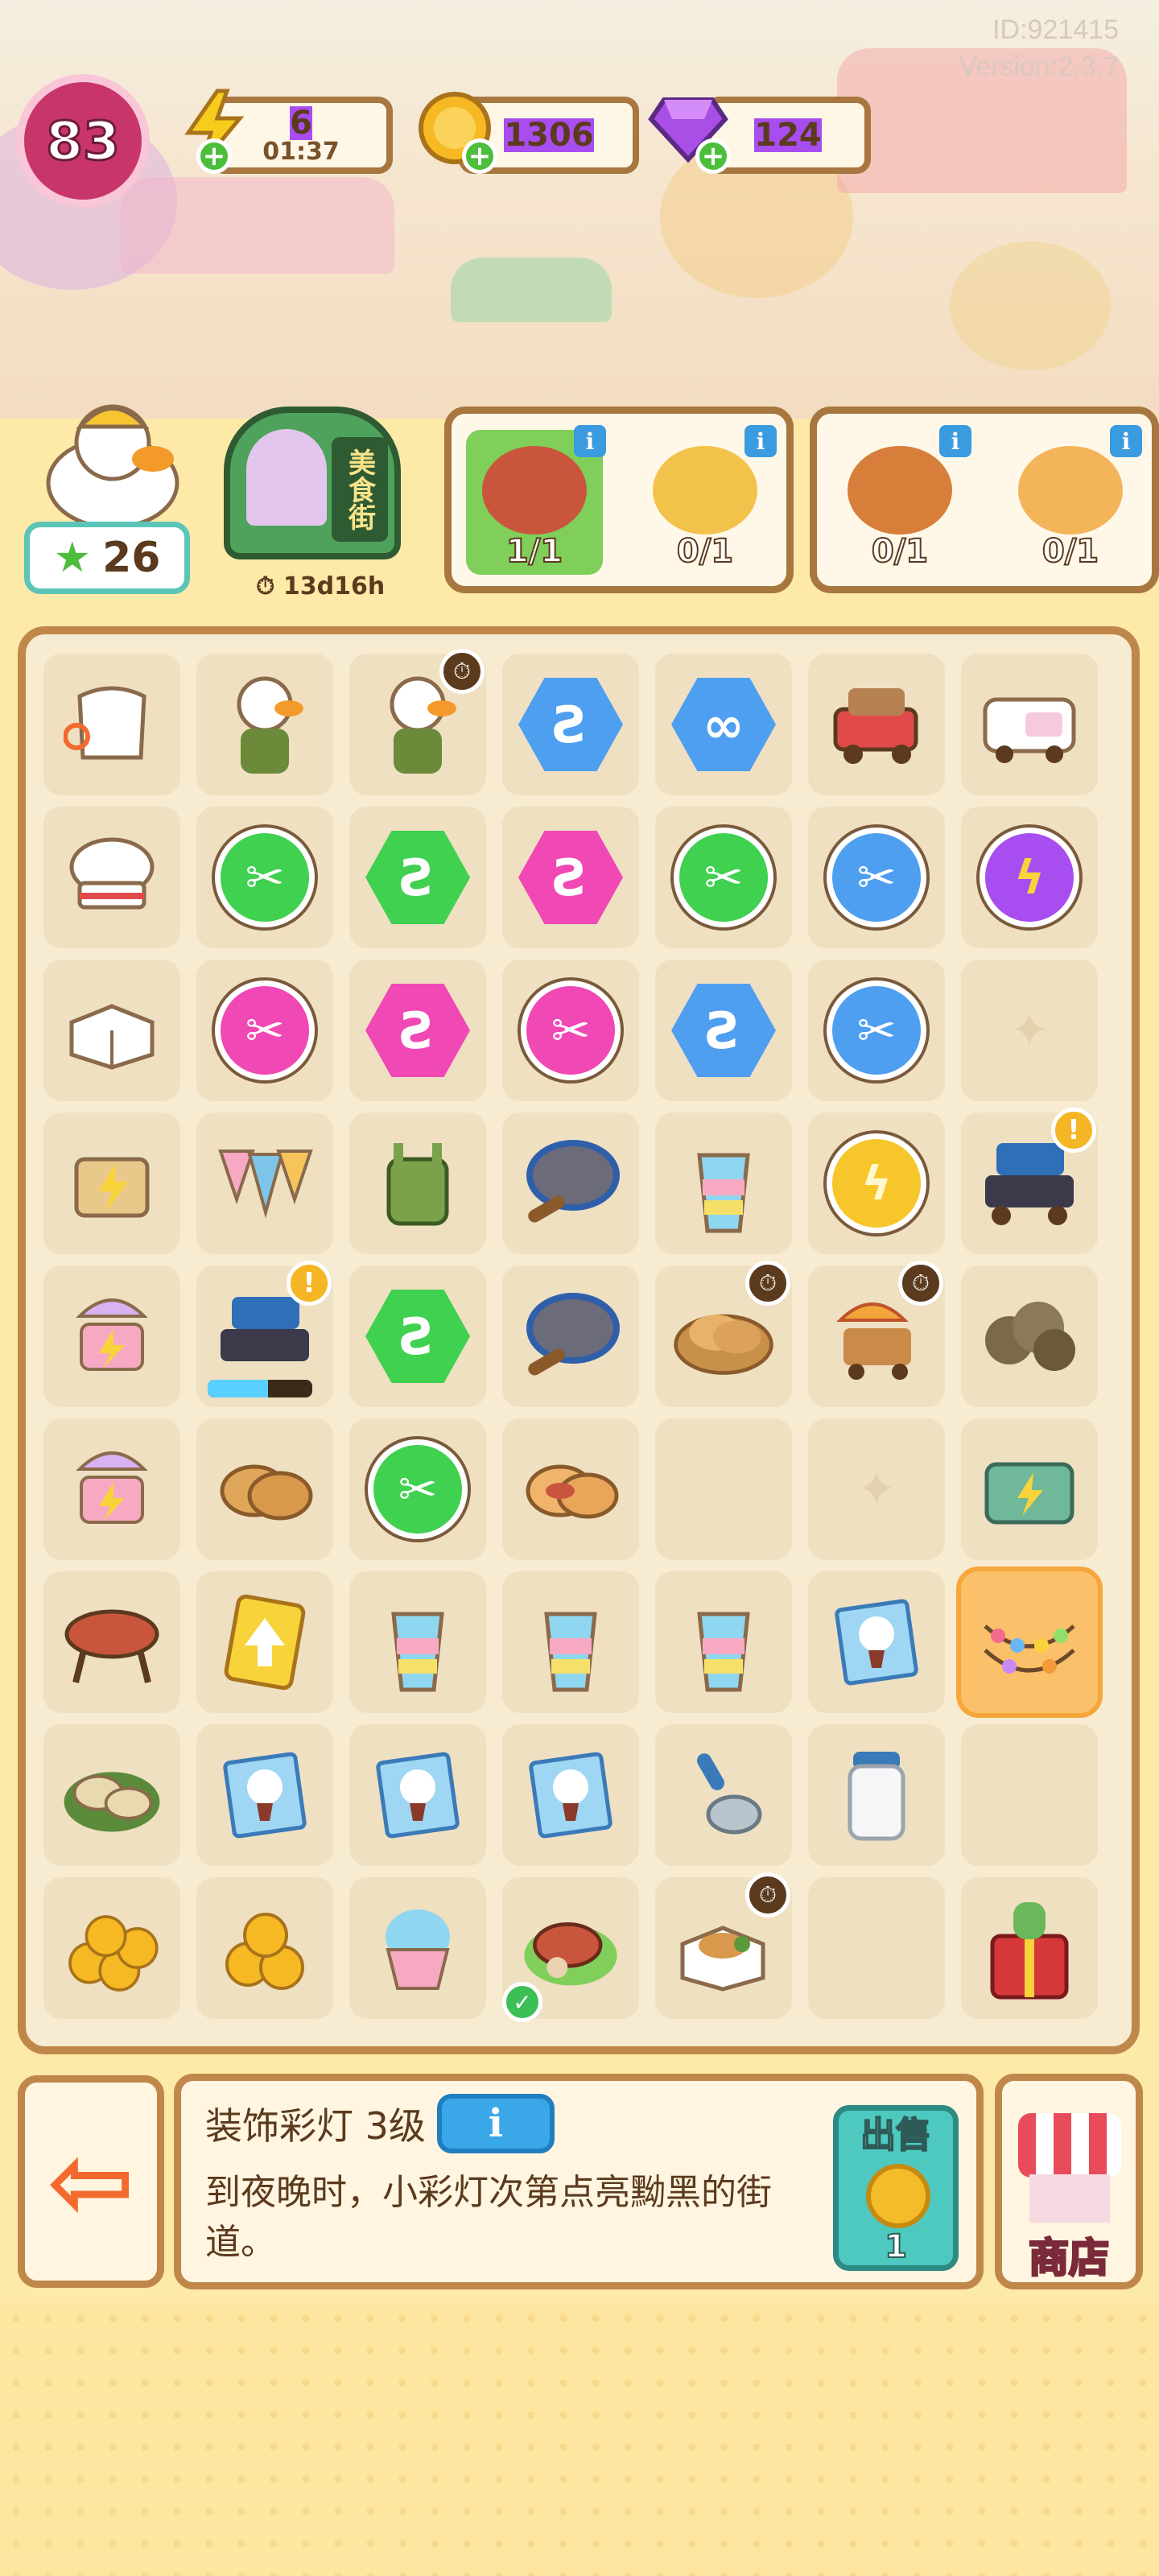  Describe the element at coordinates (877, 877) in the screenshot. I see `blue-scissors-icon: ✂` at that location.